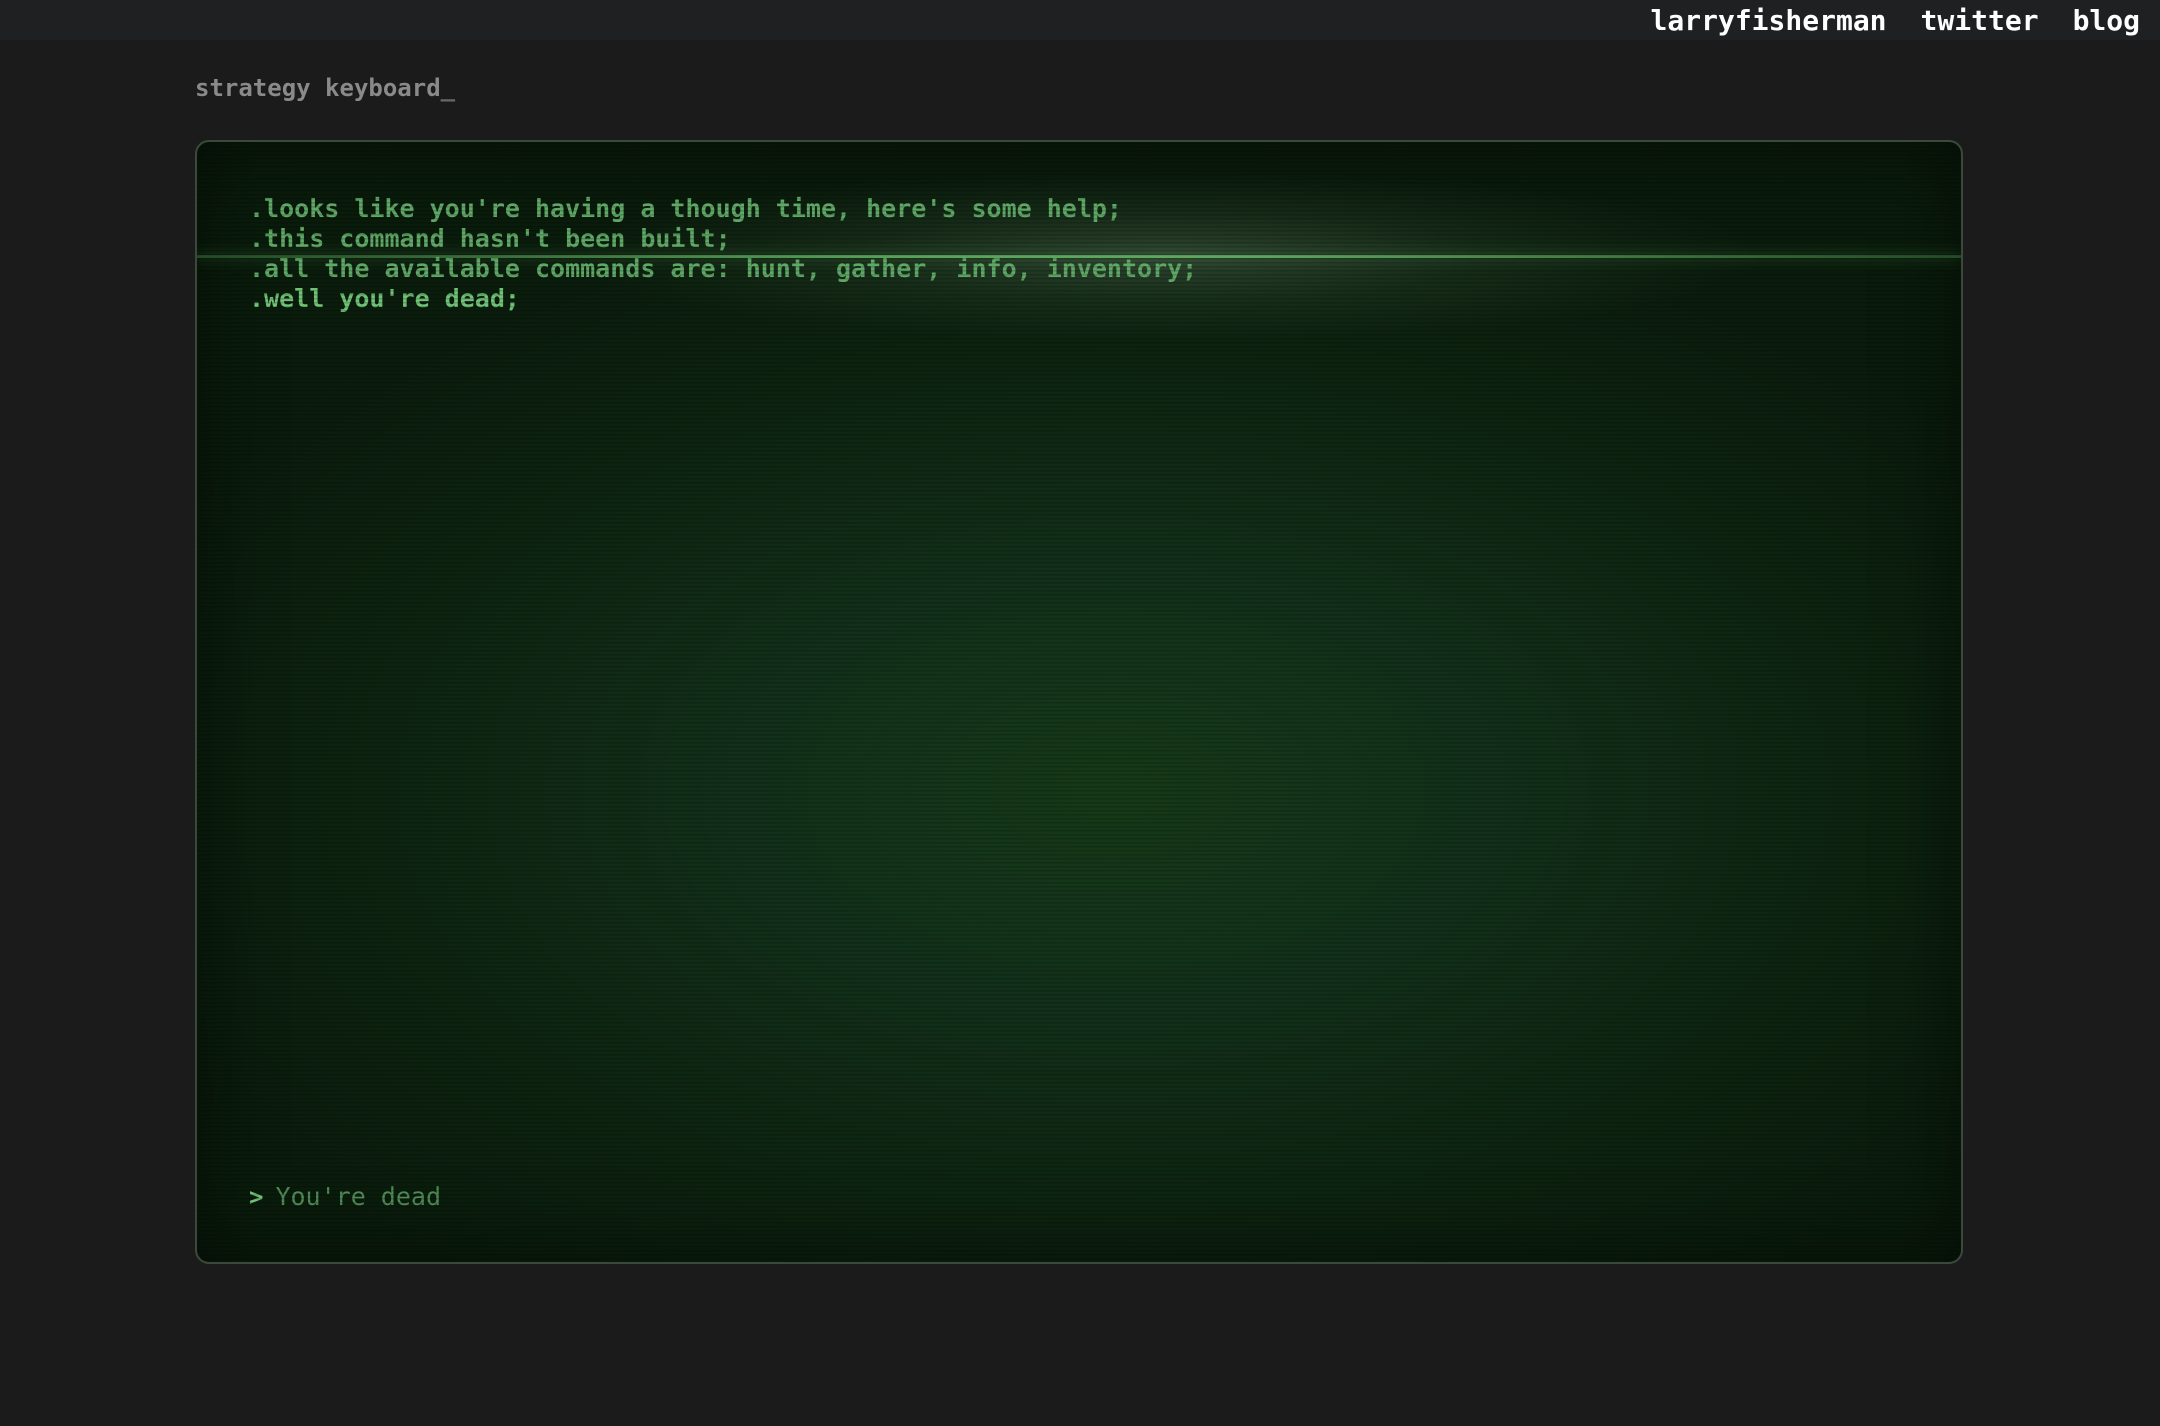  What do you see at coordinates (1769, 20) in the screenshot?
I see `nav-link-larryfisherman: larryfisherman` at bounding box center [1769, 20].